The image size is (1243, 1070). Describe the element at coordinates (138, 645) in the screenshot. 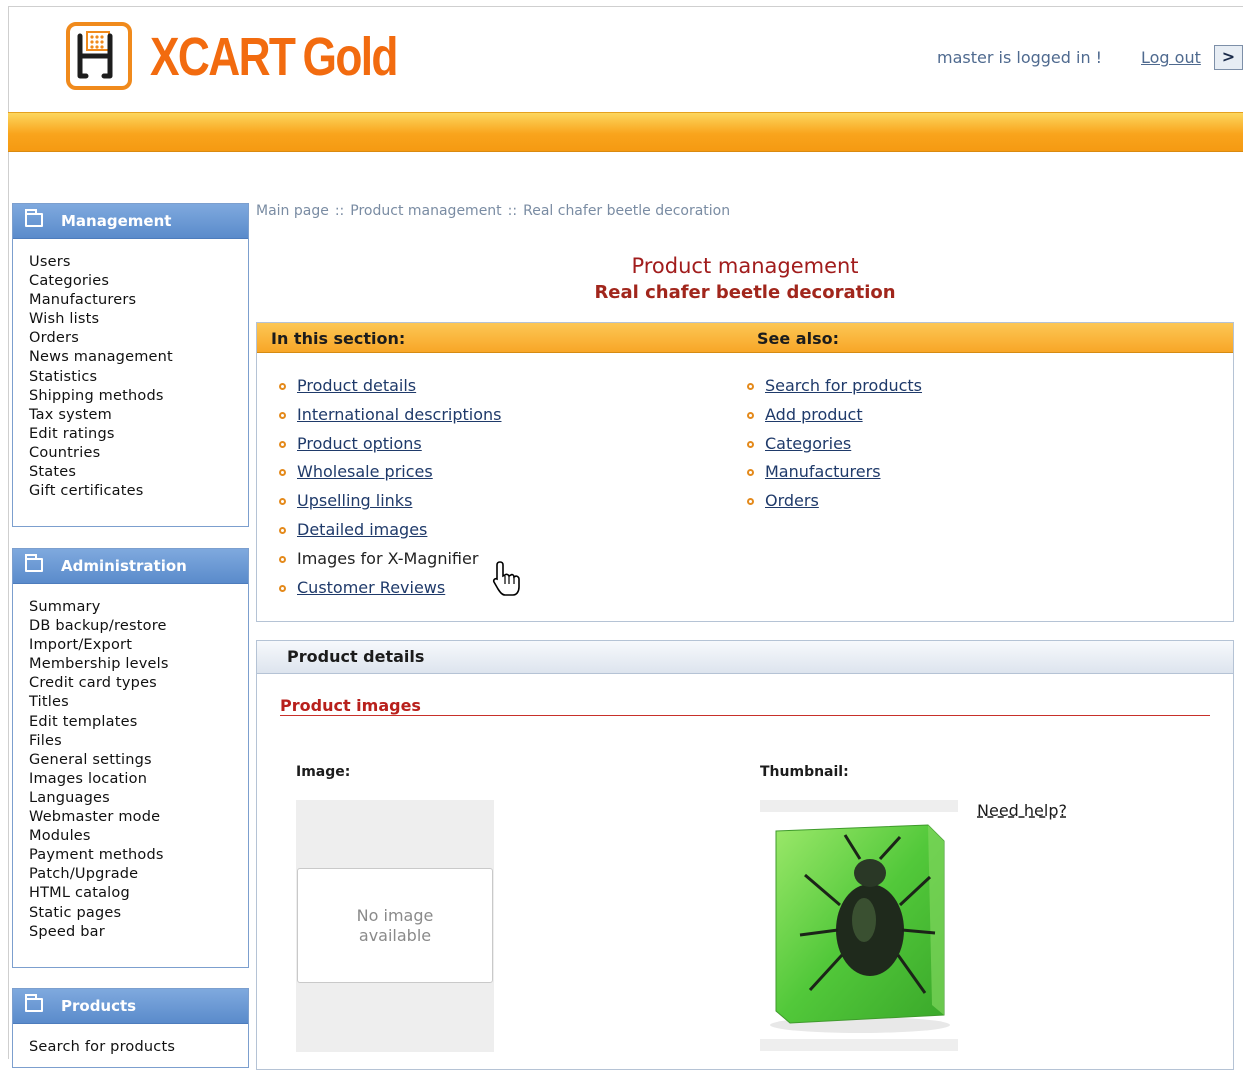

I see `sidebar-item-import-export: Import/Export` at that location.